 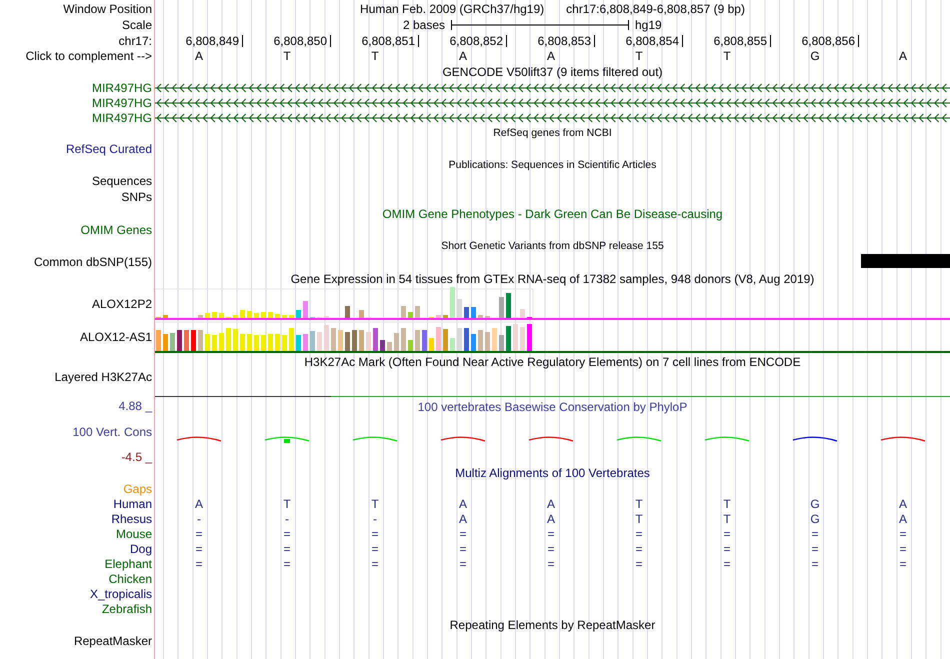 What do you see at coordinates (452, 9) in the screenshot?
I see `assembly-name: Human Feb. 2009 (GRCh37/hg19)` at bounding box center [452, 9].